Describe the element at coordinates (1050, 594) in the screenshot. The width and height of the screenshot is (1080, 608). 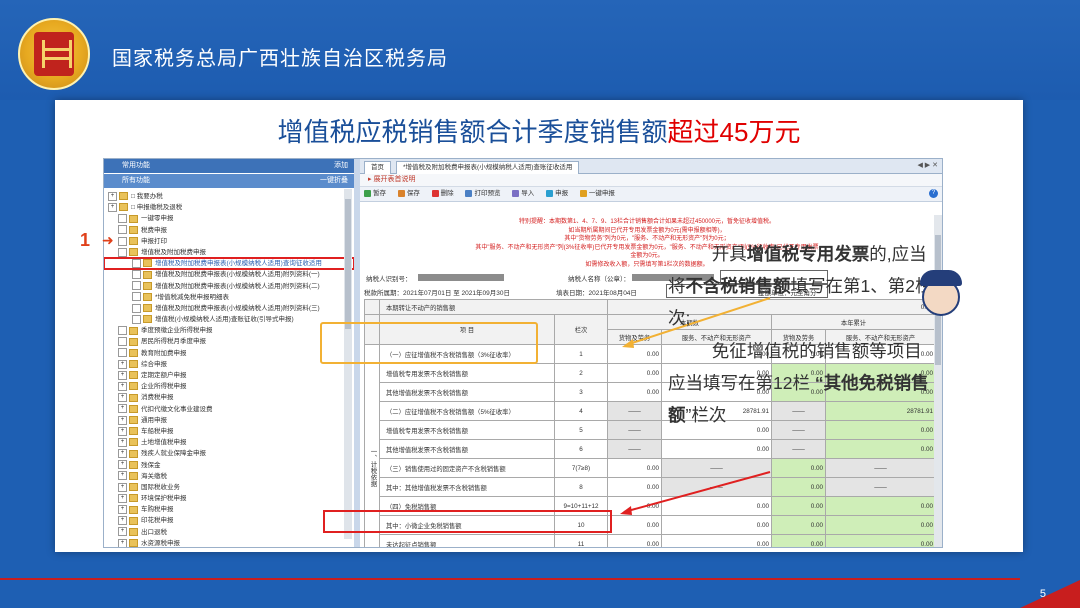
I see `red-corner-decoration` at that location.